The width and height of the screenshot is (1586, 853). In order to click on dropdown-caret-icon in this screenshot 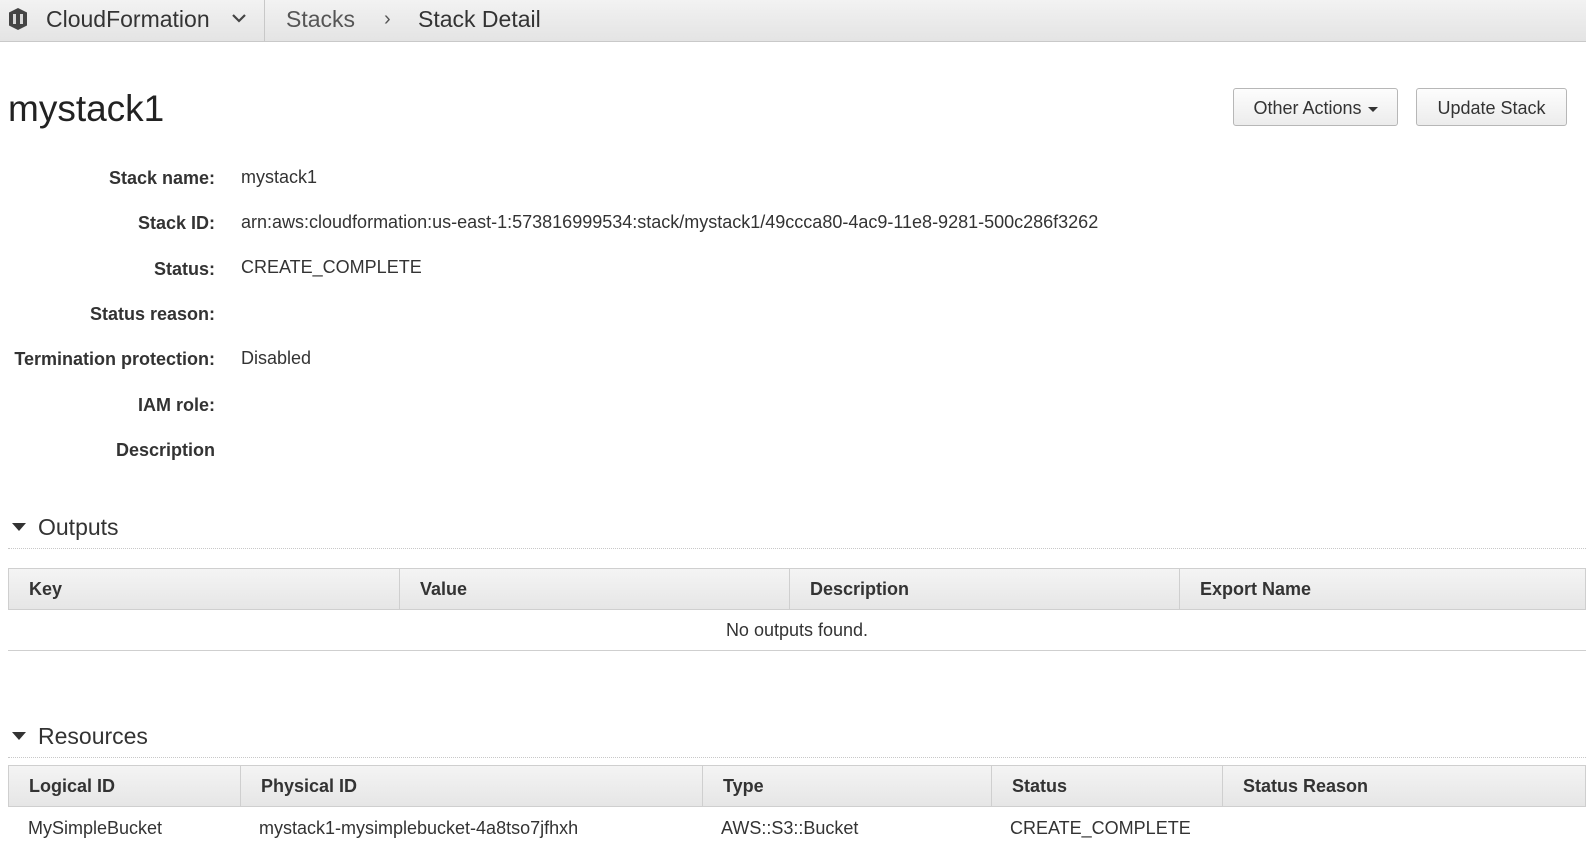, I will do `click(1372, 109)`.